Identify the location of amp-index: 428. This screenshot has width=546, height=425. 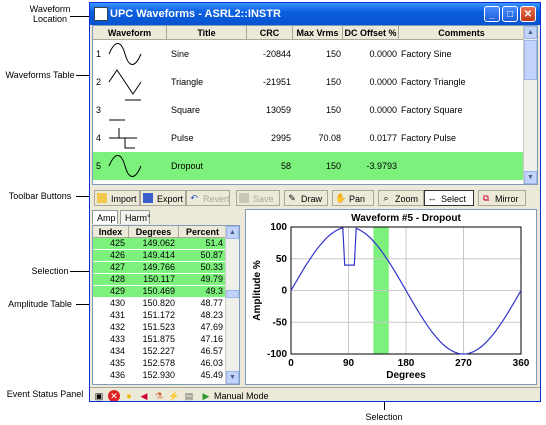
(117, 279).